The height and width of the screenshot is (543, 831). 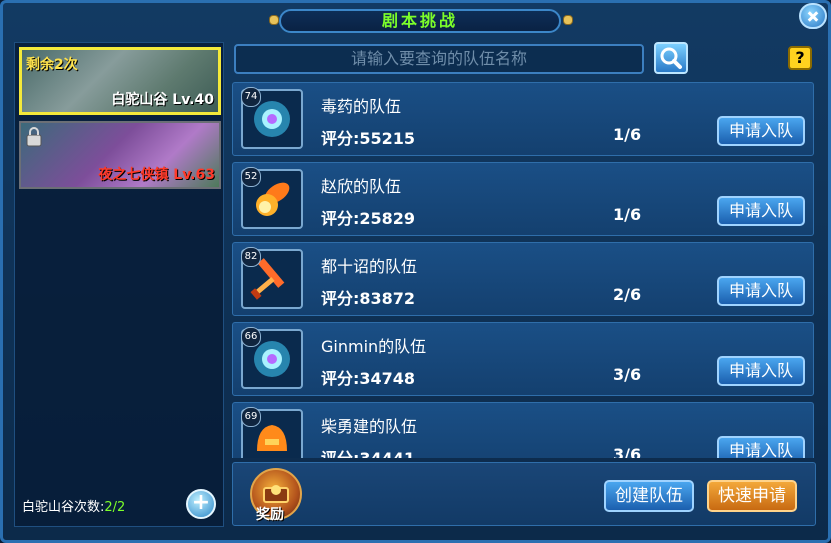 I want to click on add-attempts-button: +, so click(x=201, y=504).